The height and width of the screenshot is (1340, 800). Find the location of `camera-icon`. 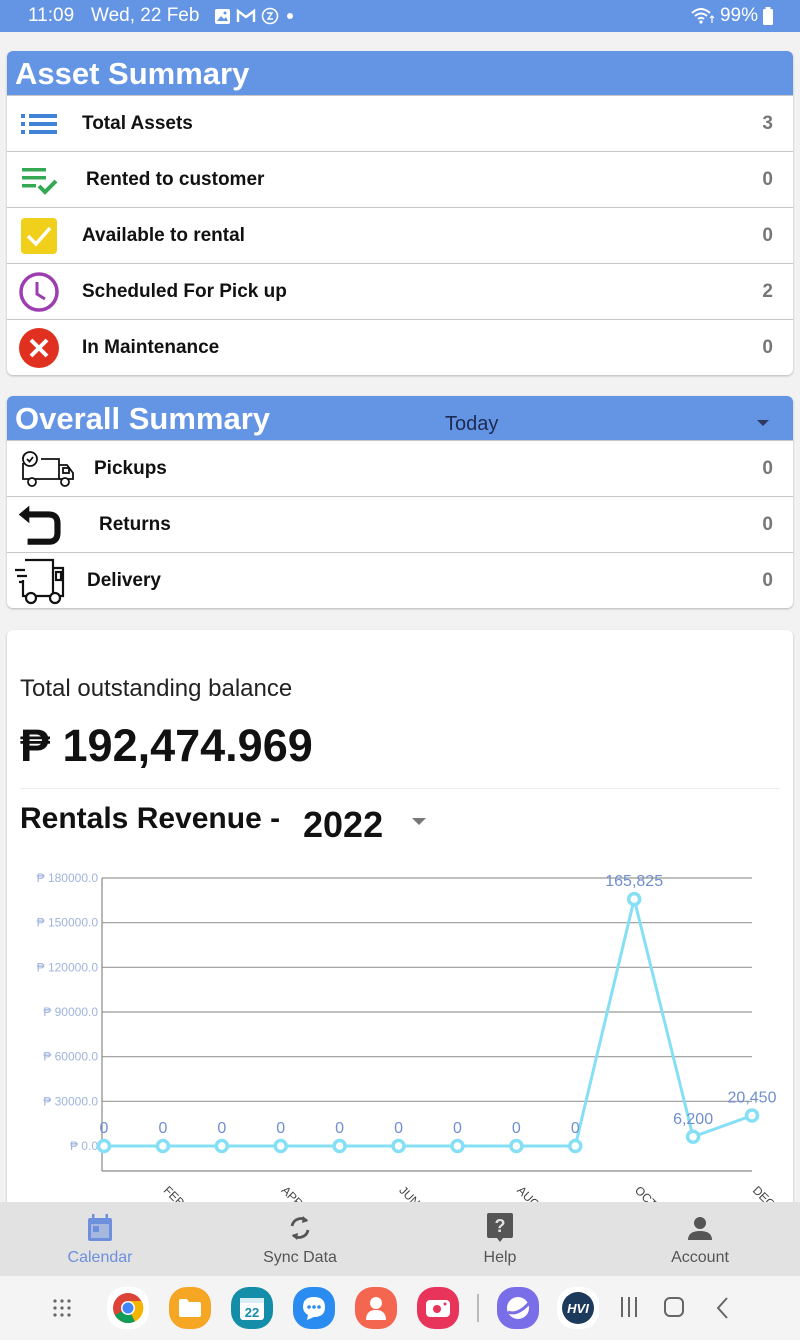

camera-icon is located at coordinates (438, 1308).